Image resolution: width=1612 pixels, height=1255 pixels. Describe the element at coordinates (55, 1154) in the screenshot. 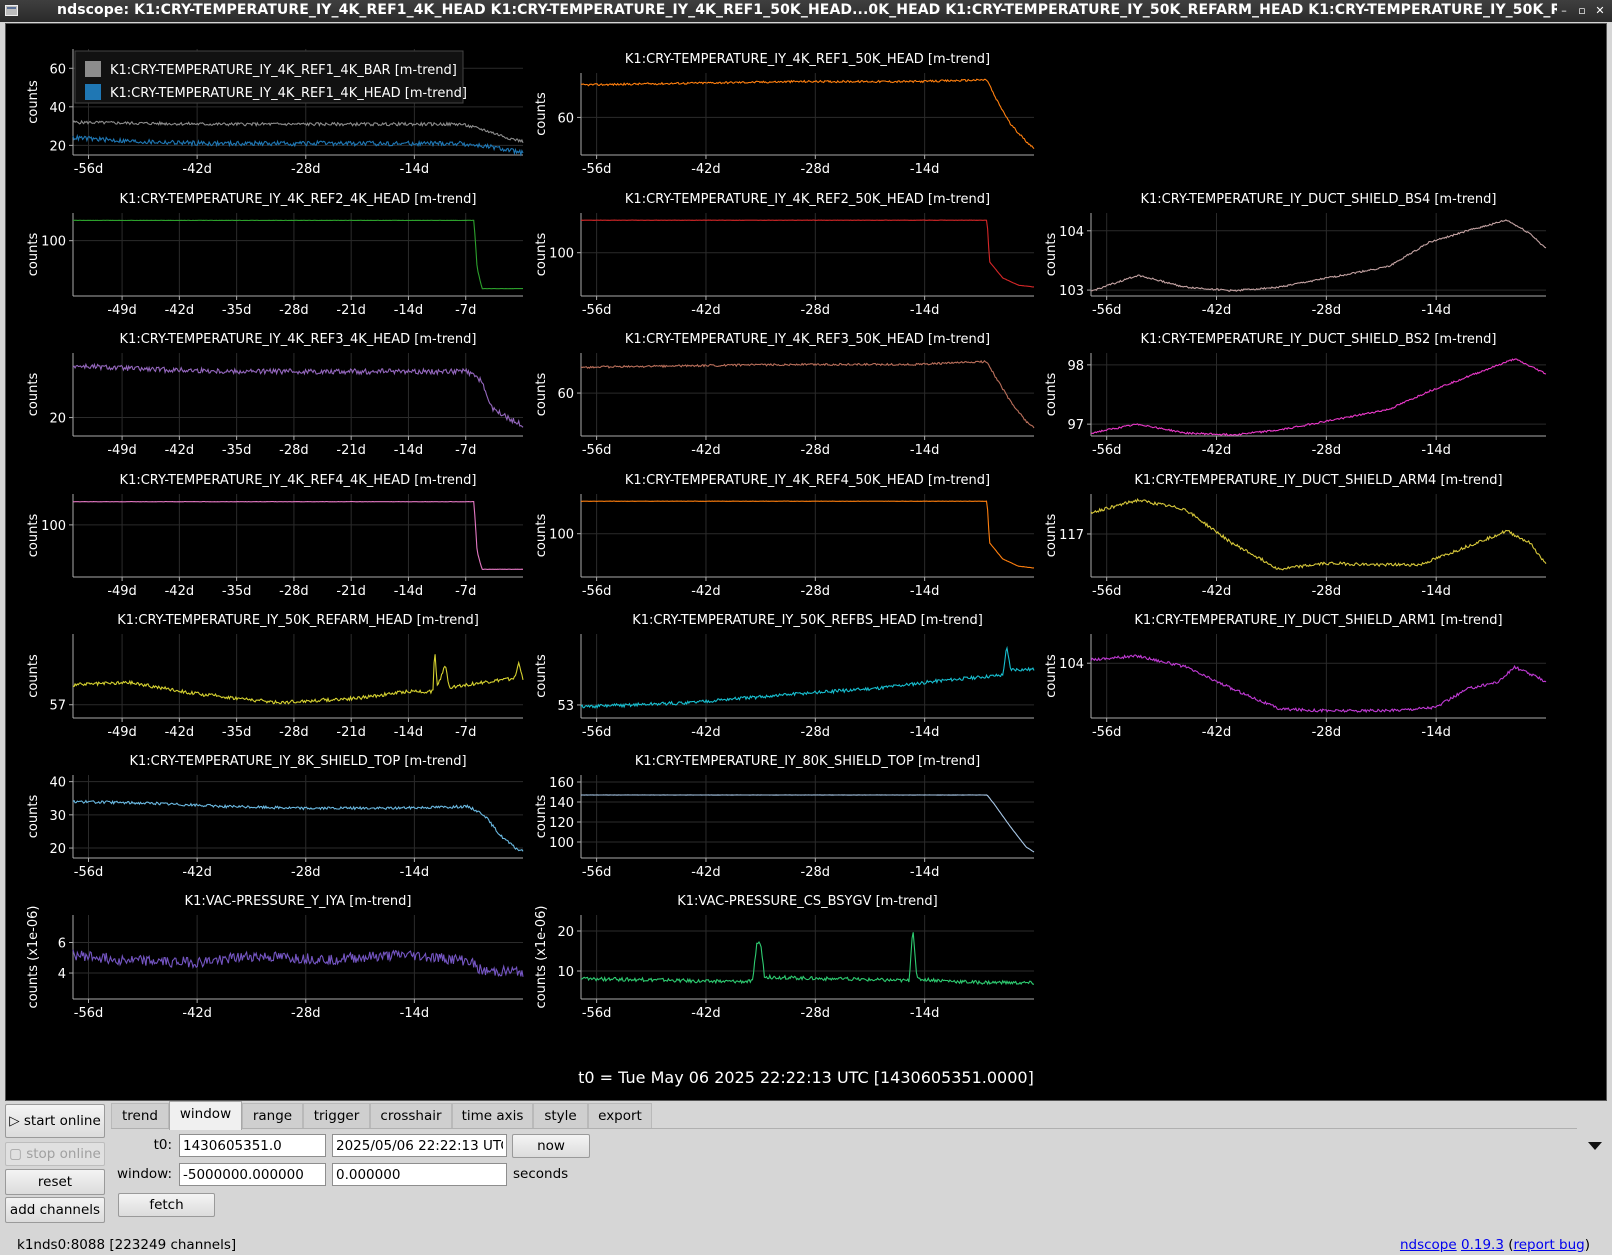

I see `stop-online-button: ▢ stop online` at that location.